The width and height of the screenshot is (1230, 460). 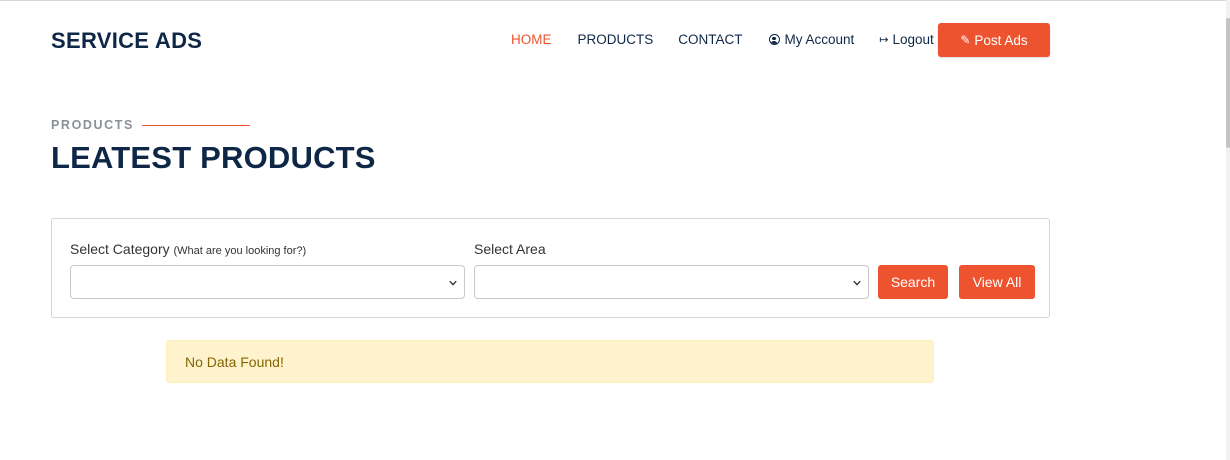 I want to click on sign-out-icon: ↦, so click(x=884, y=40).